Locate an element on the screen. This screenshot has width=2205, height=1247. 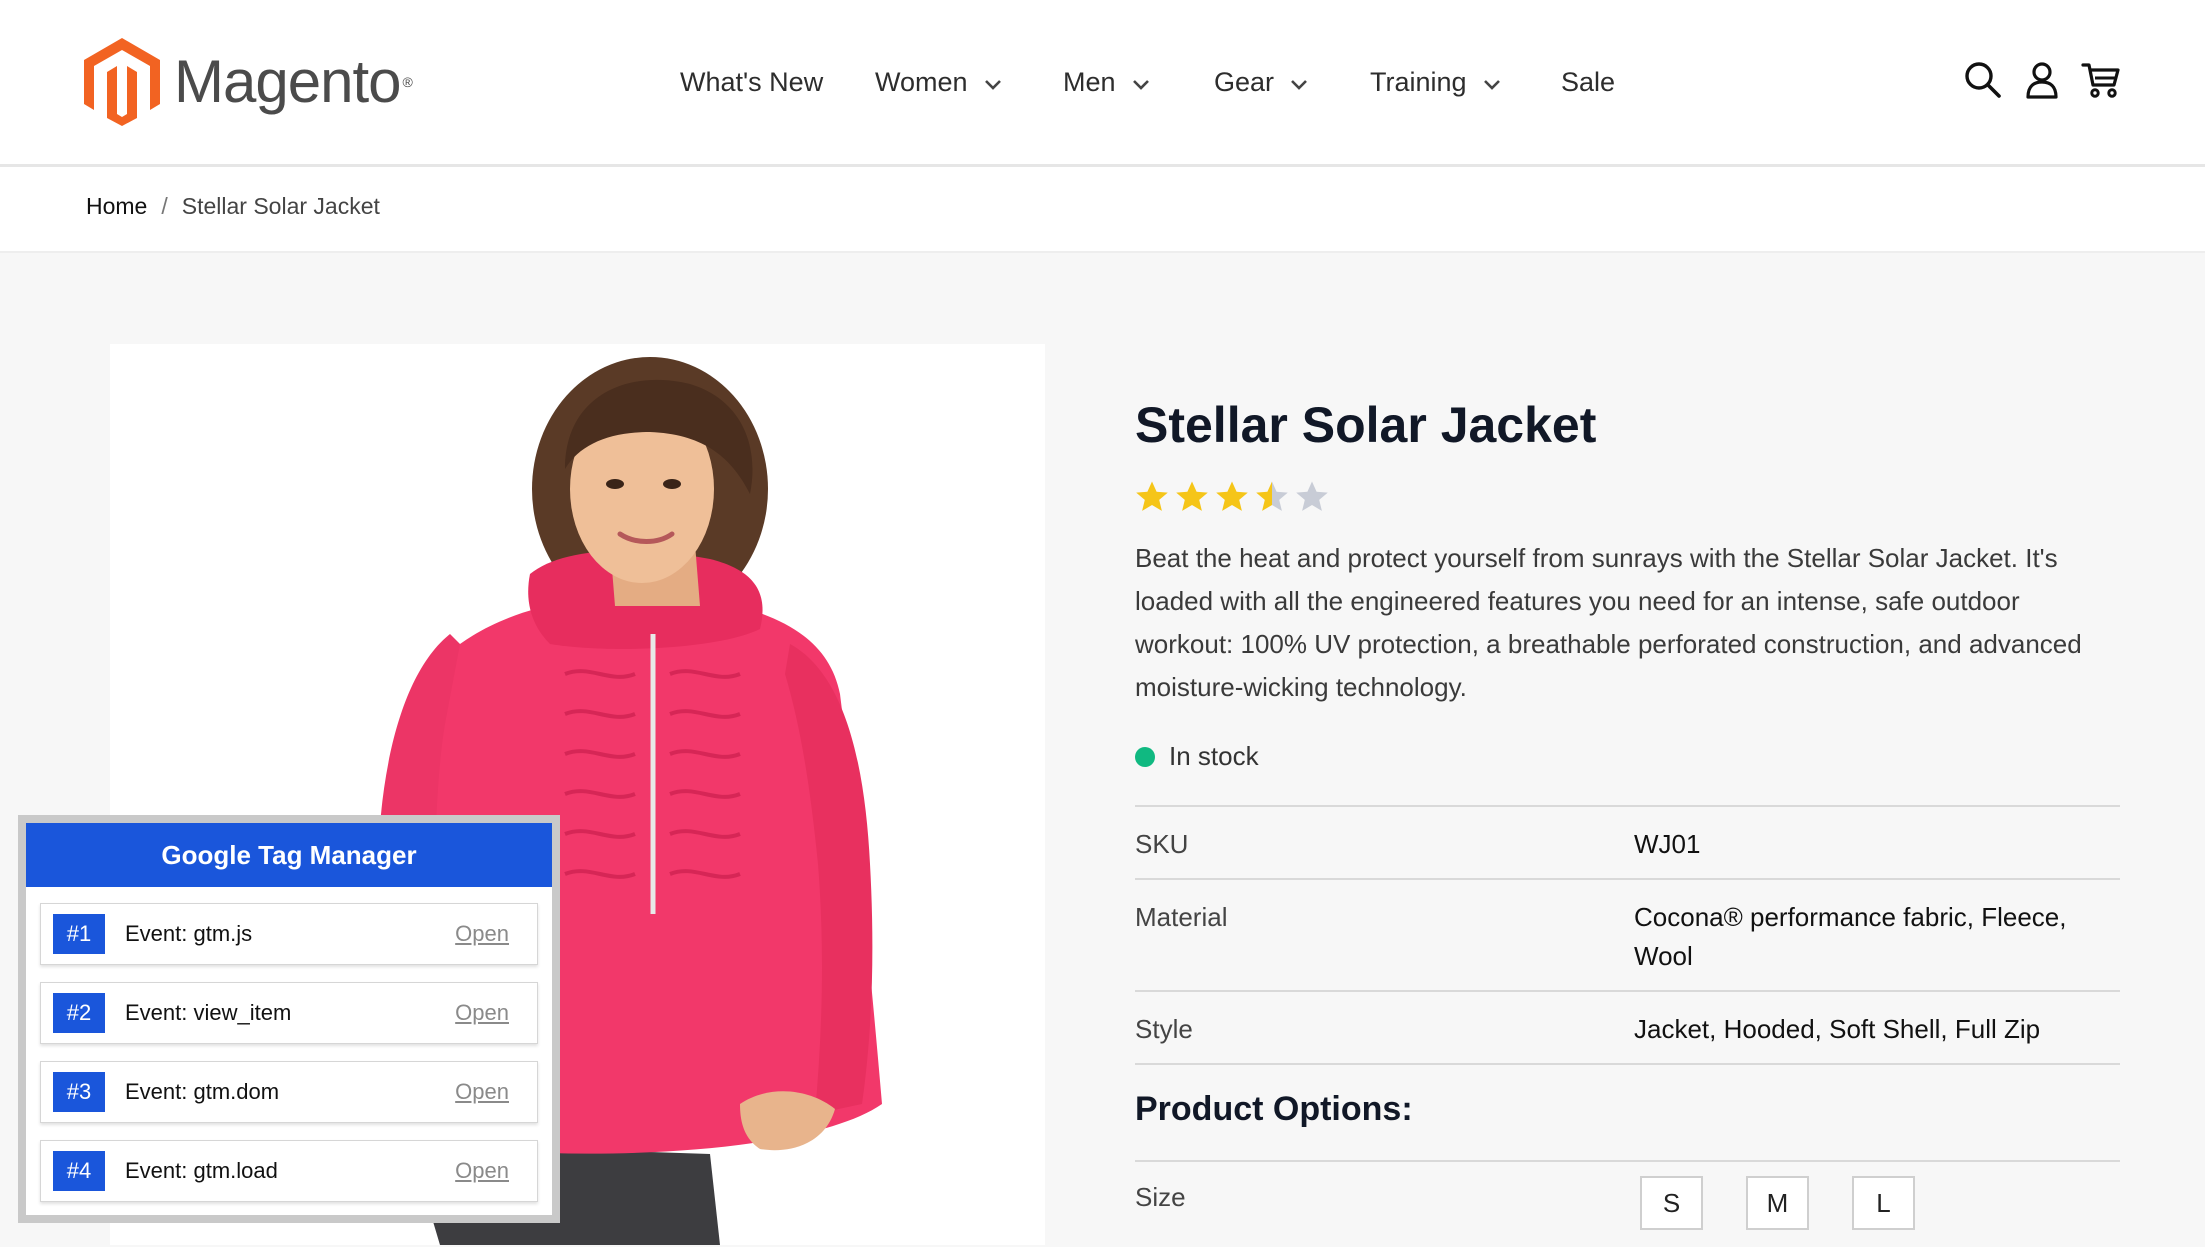
nav-gear: Gear is located at coordinates (1261, 82).